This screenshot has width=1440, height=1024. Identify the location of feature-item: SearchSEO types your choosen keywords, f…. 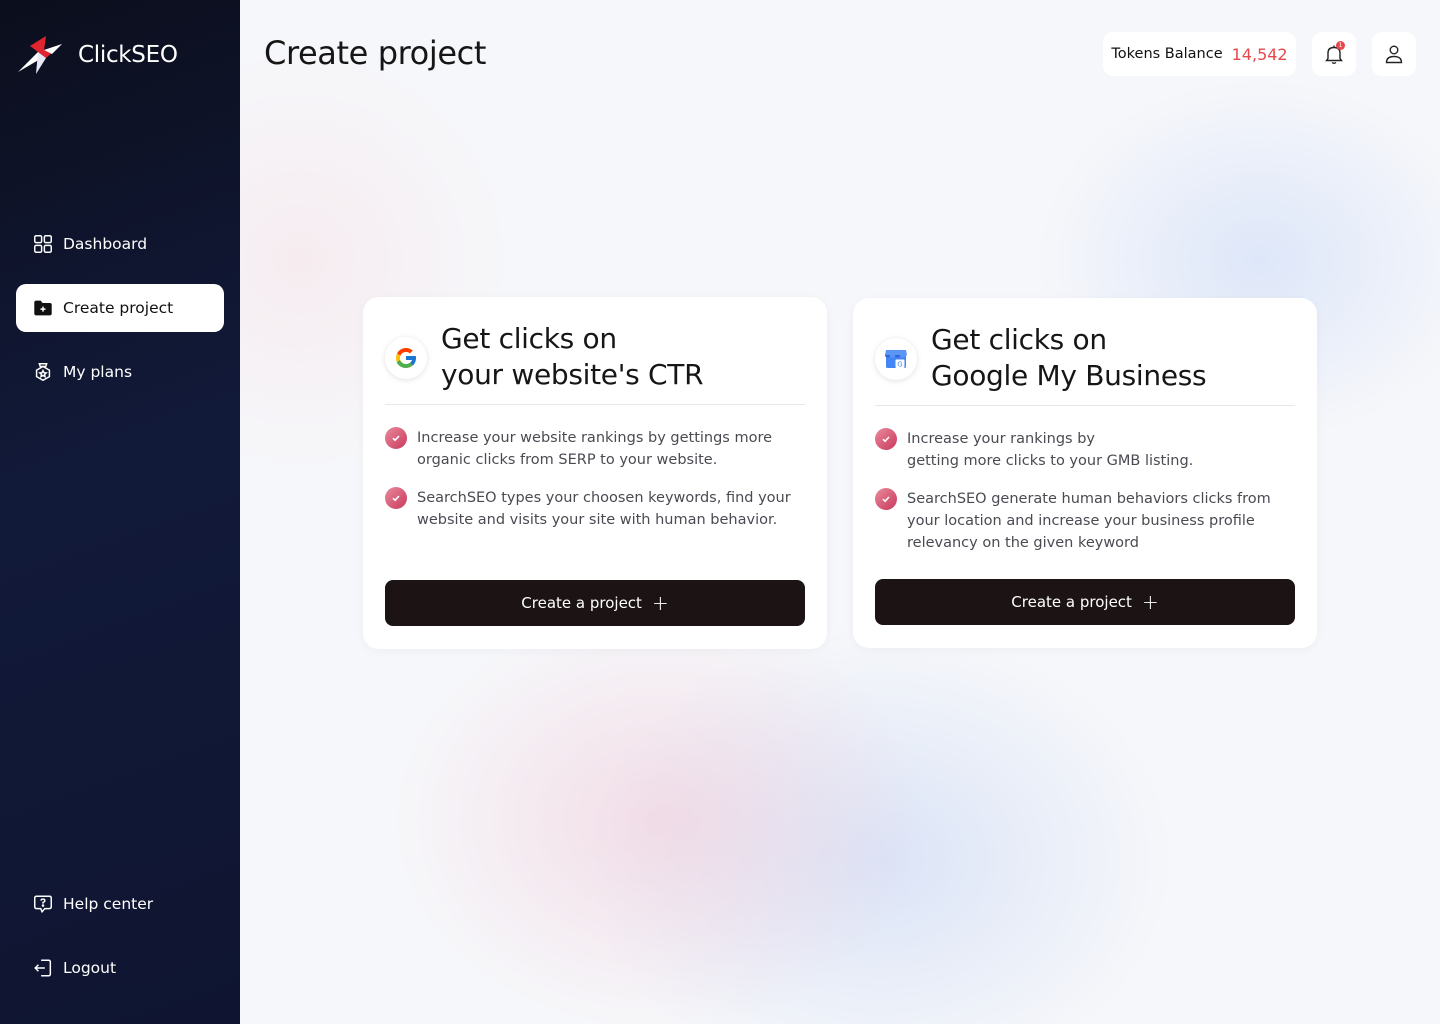
(595, 509).